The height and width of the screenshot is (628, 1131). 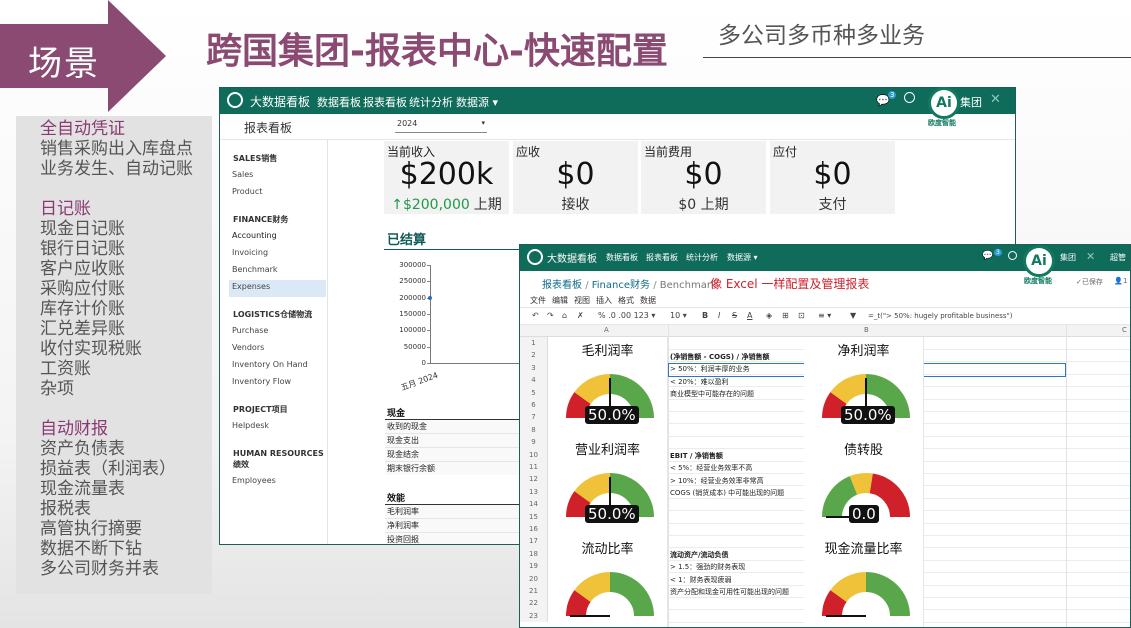 What do you see at coordinates (250, 330) in the screenshot?
I see `sidebar-item: Purchase` at bounding box center [250, 330].